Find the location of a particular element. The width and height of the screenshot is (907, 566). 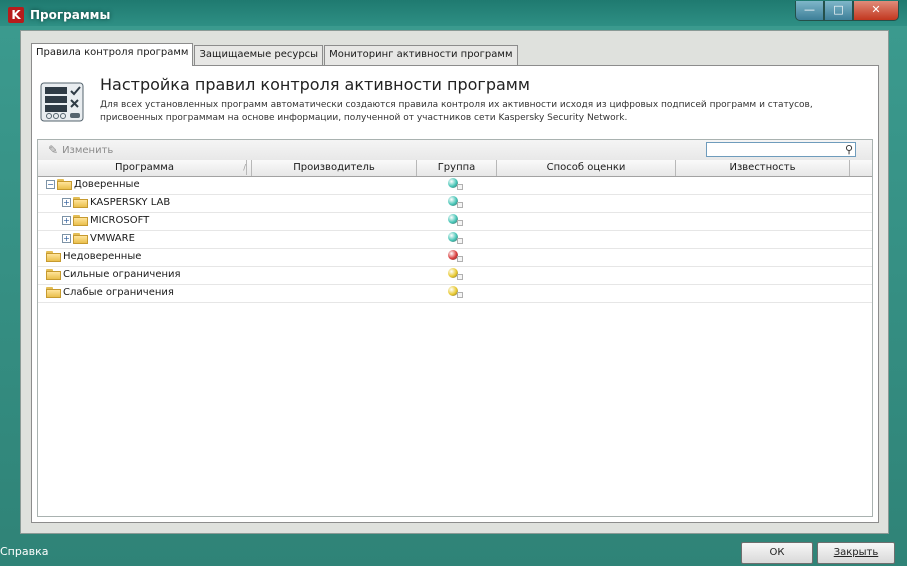

window-controls: — □ ✕ is located at coordinates (847, 11).